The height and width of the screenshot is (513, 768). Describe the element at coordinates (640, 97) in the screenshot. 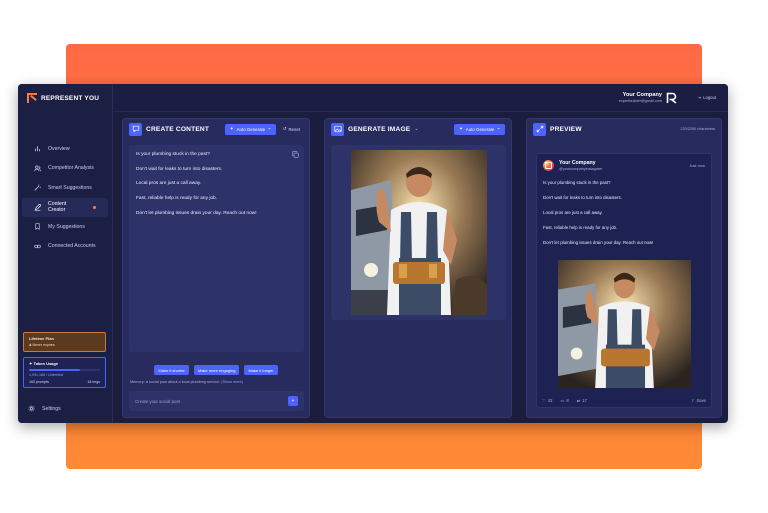

I see `company-info: Your Company expertbuilder@gmail.com` at that location.